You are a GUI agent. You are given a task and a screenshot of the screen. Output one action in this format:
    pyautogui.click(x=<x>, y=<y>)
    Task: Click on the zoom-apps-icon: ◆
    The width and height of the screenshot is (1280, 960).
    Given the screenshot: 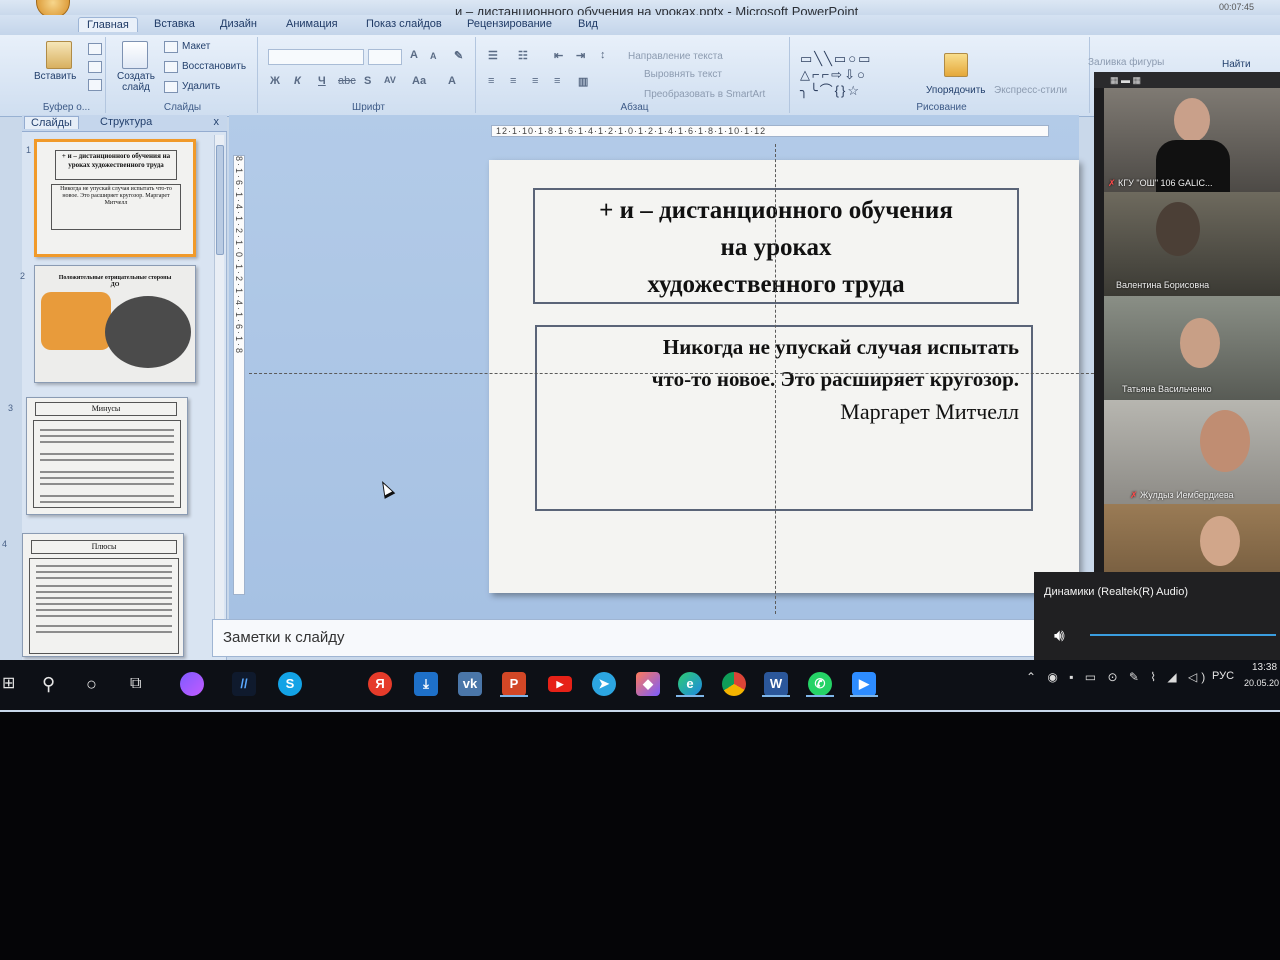 What is the action you would take?
    pyautogui.click(x=648, y=684)
    